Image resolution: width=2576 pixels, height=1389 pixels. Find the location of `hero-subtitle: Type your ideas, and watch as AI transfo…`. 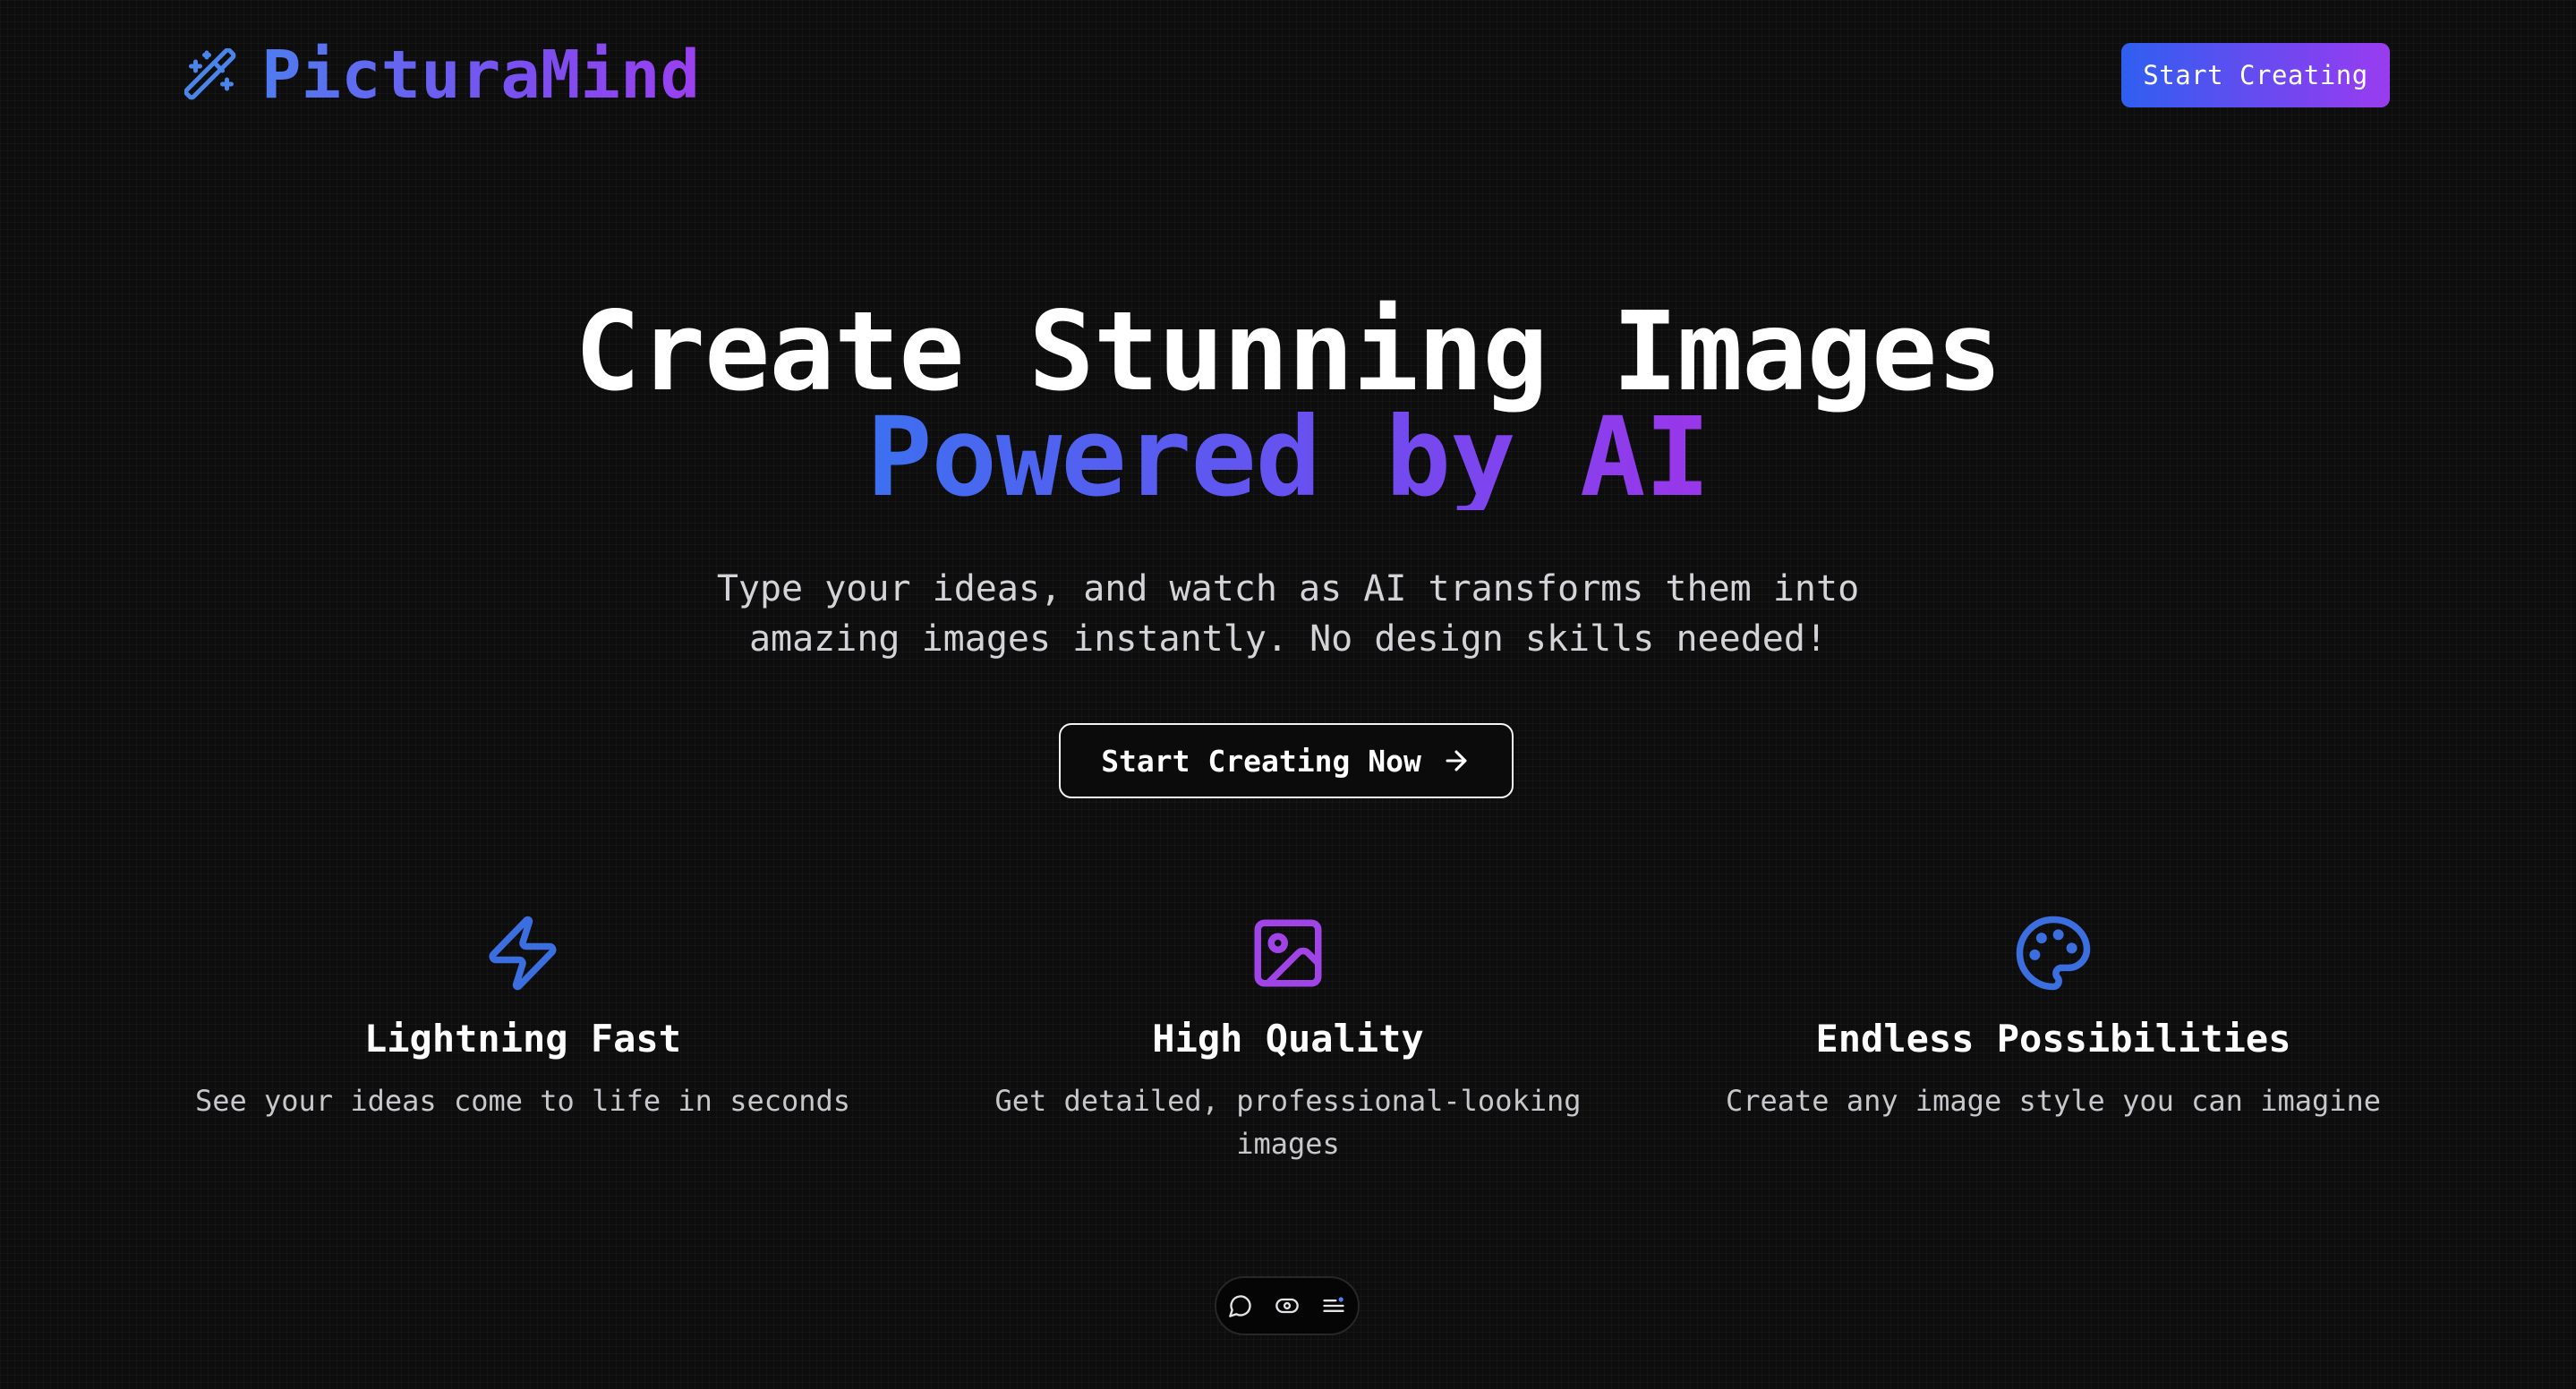

hero-subtitle: Type your ideas, and watch as AI transfo… is located at coordinates (1288, 614).